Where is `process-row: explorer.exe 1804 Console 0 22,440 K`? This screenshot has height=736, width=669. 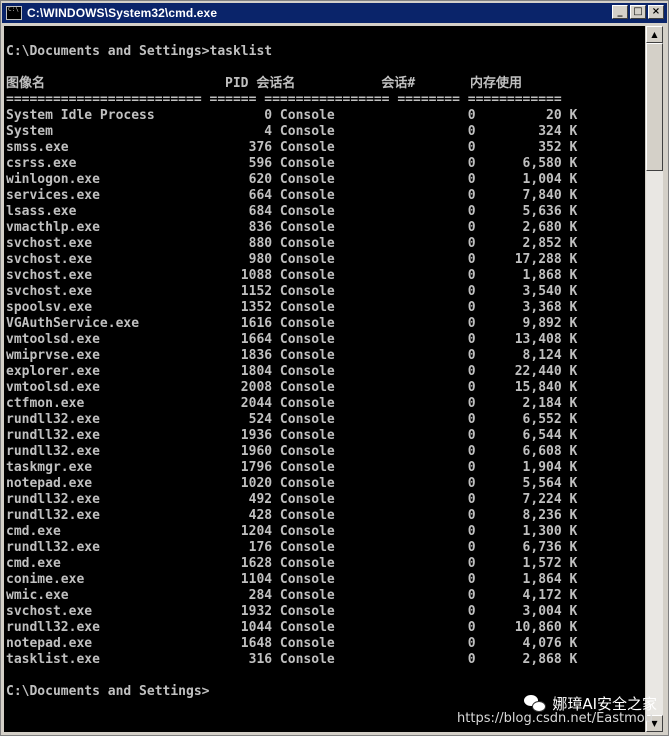 process-row: explorer.exe 1804 Console 0 22,440 K is located at coordinates (292, 371).